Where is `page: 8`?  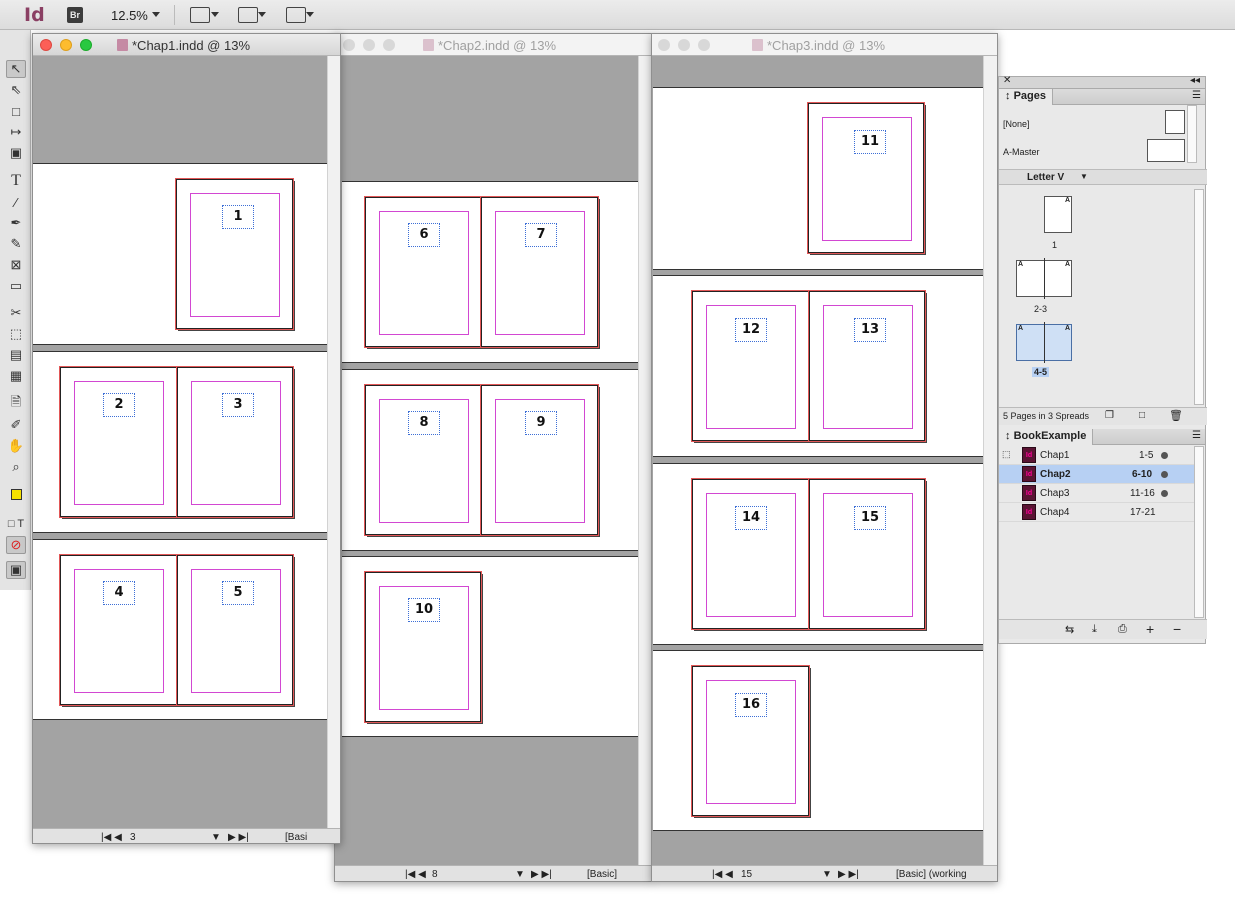
page: 8 is located at coordinates (423, 460).